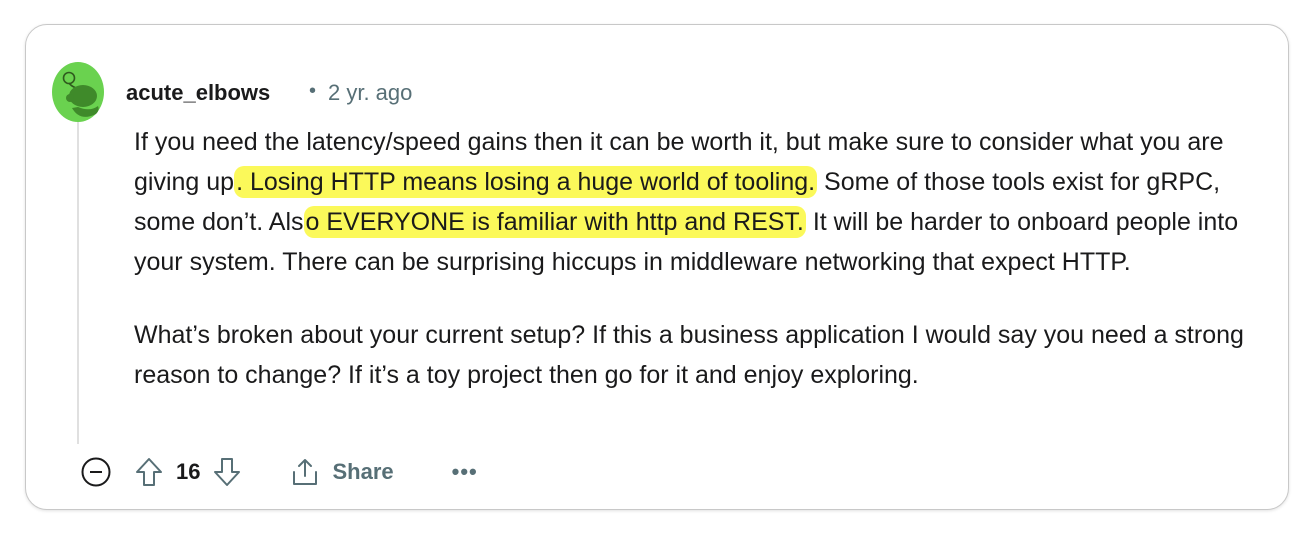 The image size is (1316, 536). What do you see at coordinates (188, 471) in the screenshot?
I see `vote-count: 16` at bounding box center [188, 471].